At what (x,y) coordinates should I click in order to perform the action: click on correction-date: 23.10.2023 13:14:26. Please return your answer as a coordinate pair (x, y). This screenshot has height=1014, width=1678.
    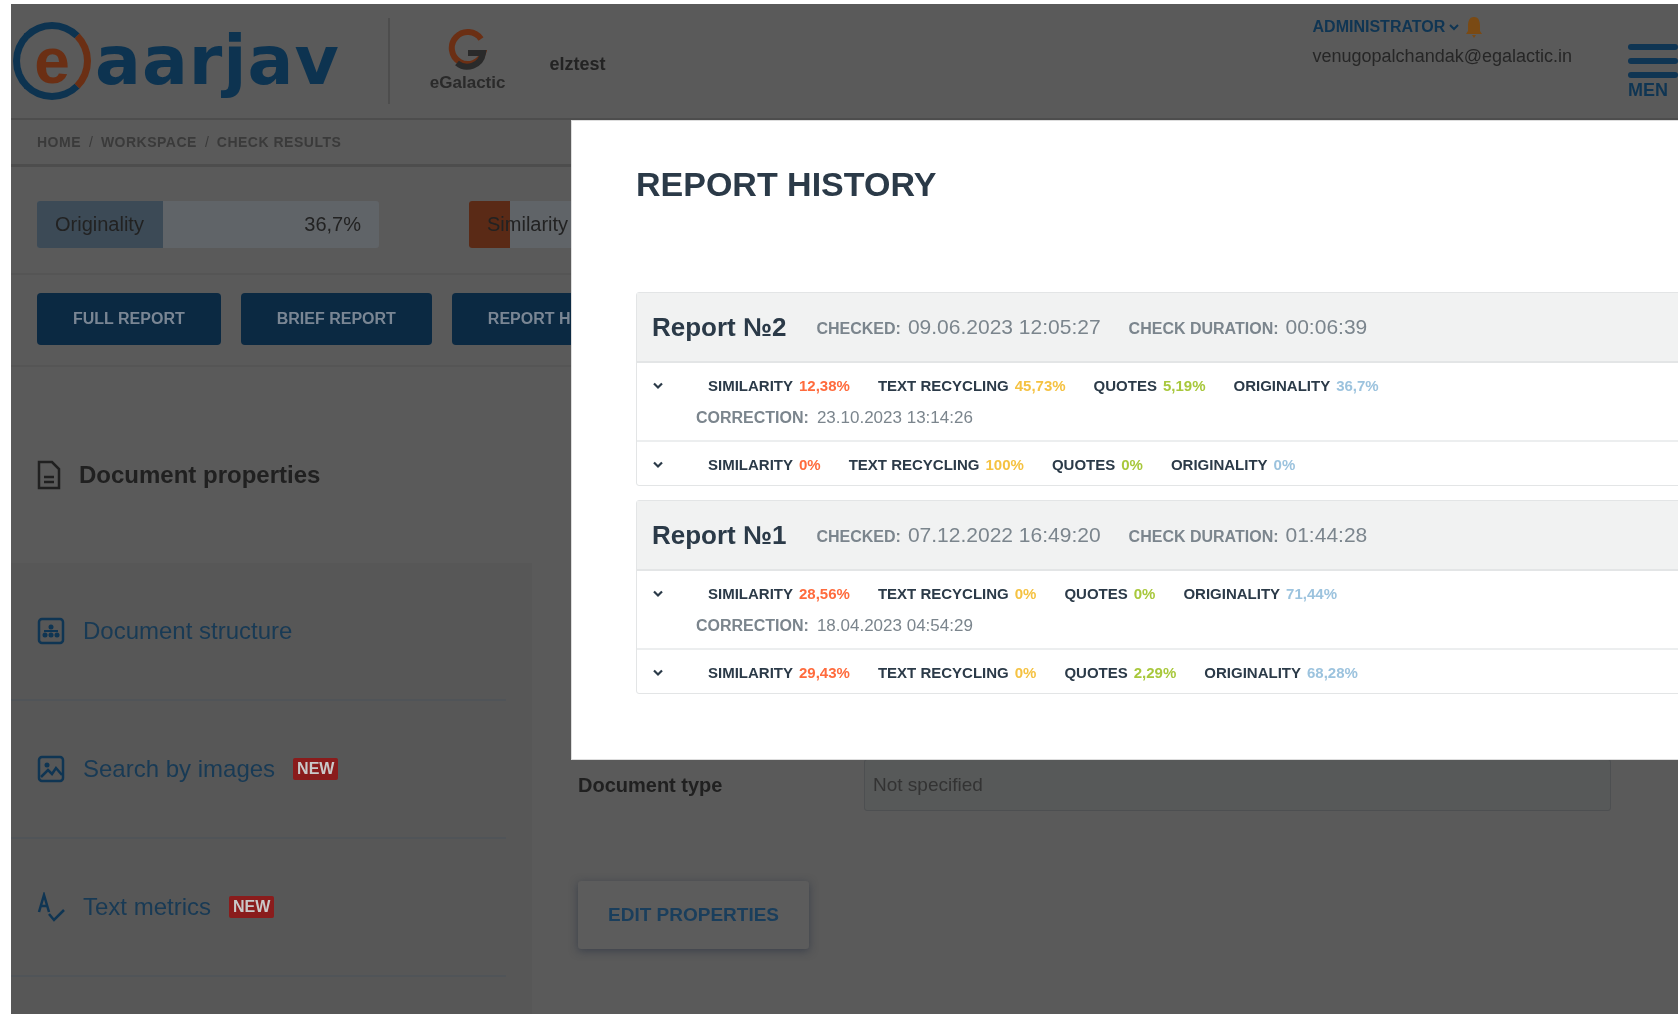
    Looking at the image, I should click on (894, 418).